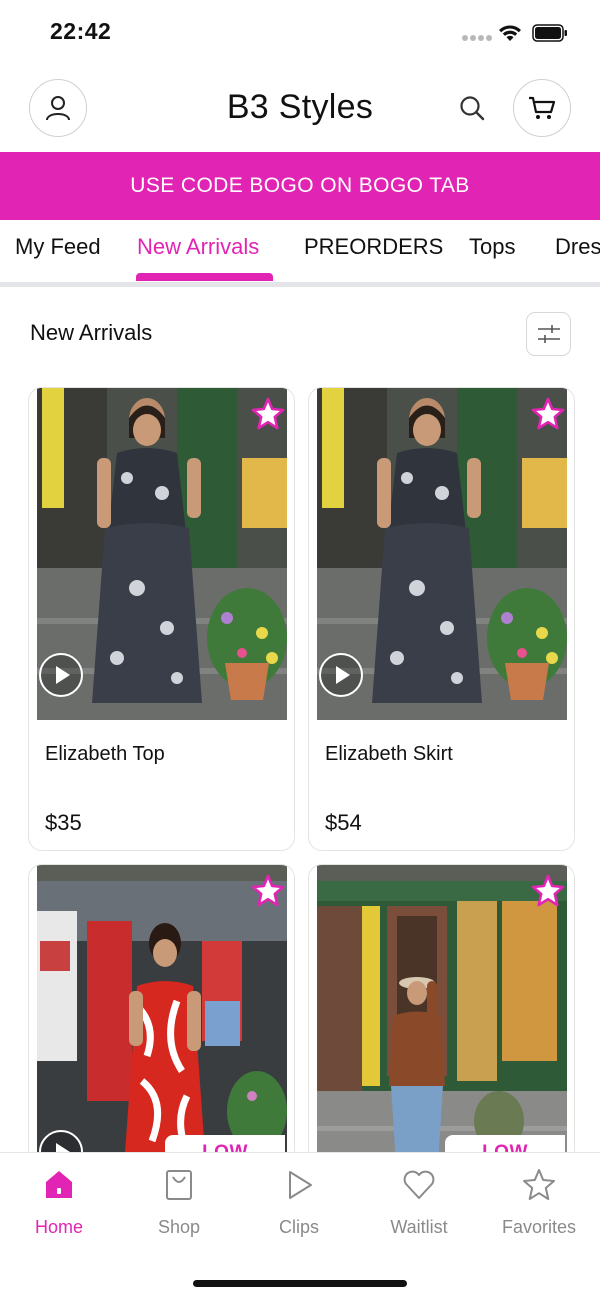  I want to click on tab-new-arrivals: New Arrivals, so click(198, 247).